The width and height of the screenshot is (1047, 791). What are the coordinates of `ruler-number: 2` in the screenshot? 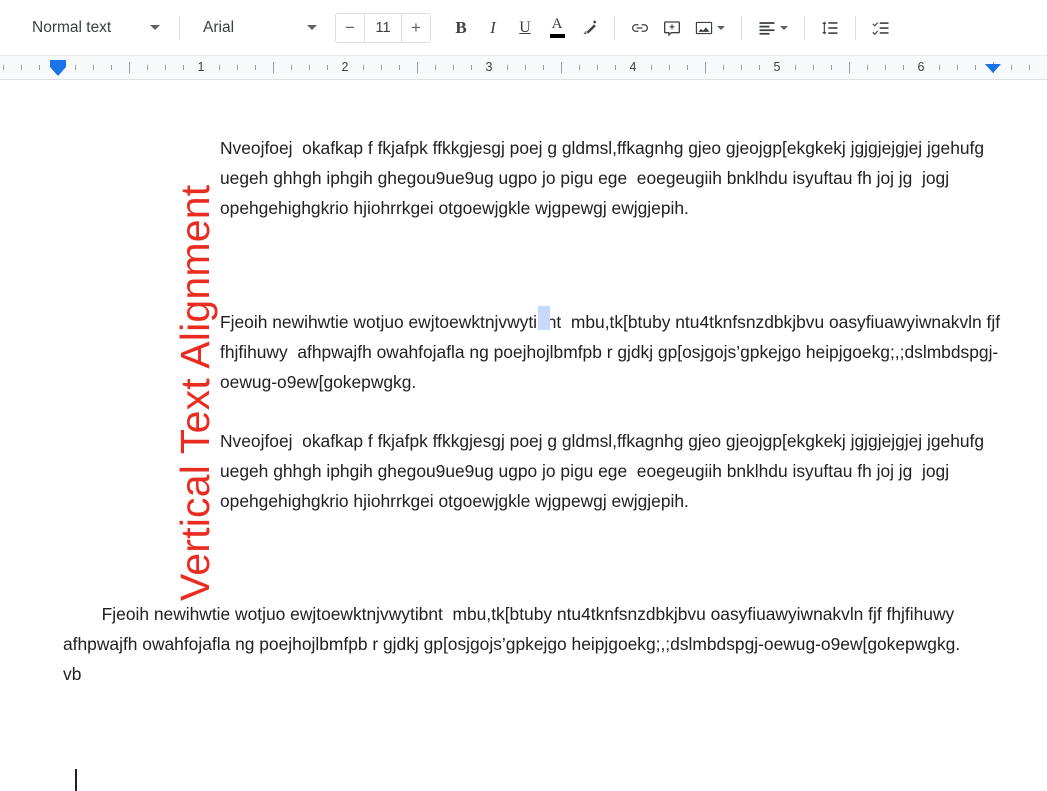 It's located at (345, 67).